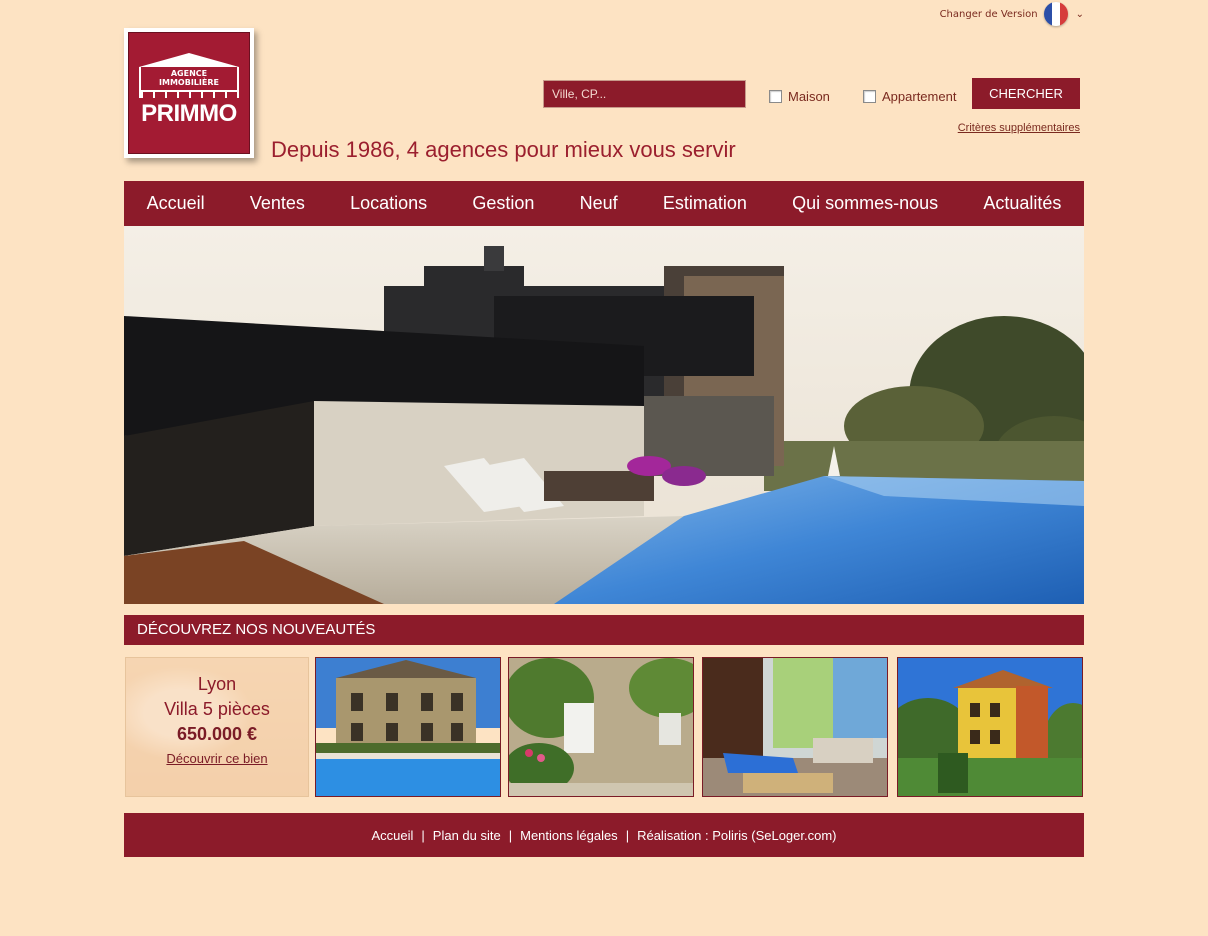 This screenshot has width=1208, height=936. What do you see at coordinates (1022, 203) in the screenshot?
I see `nav-item-actualites: Actualités` at bounding box center [1022, 203].